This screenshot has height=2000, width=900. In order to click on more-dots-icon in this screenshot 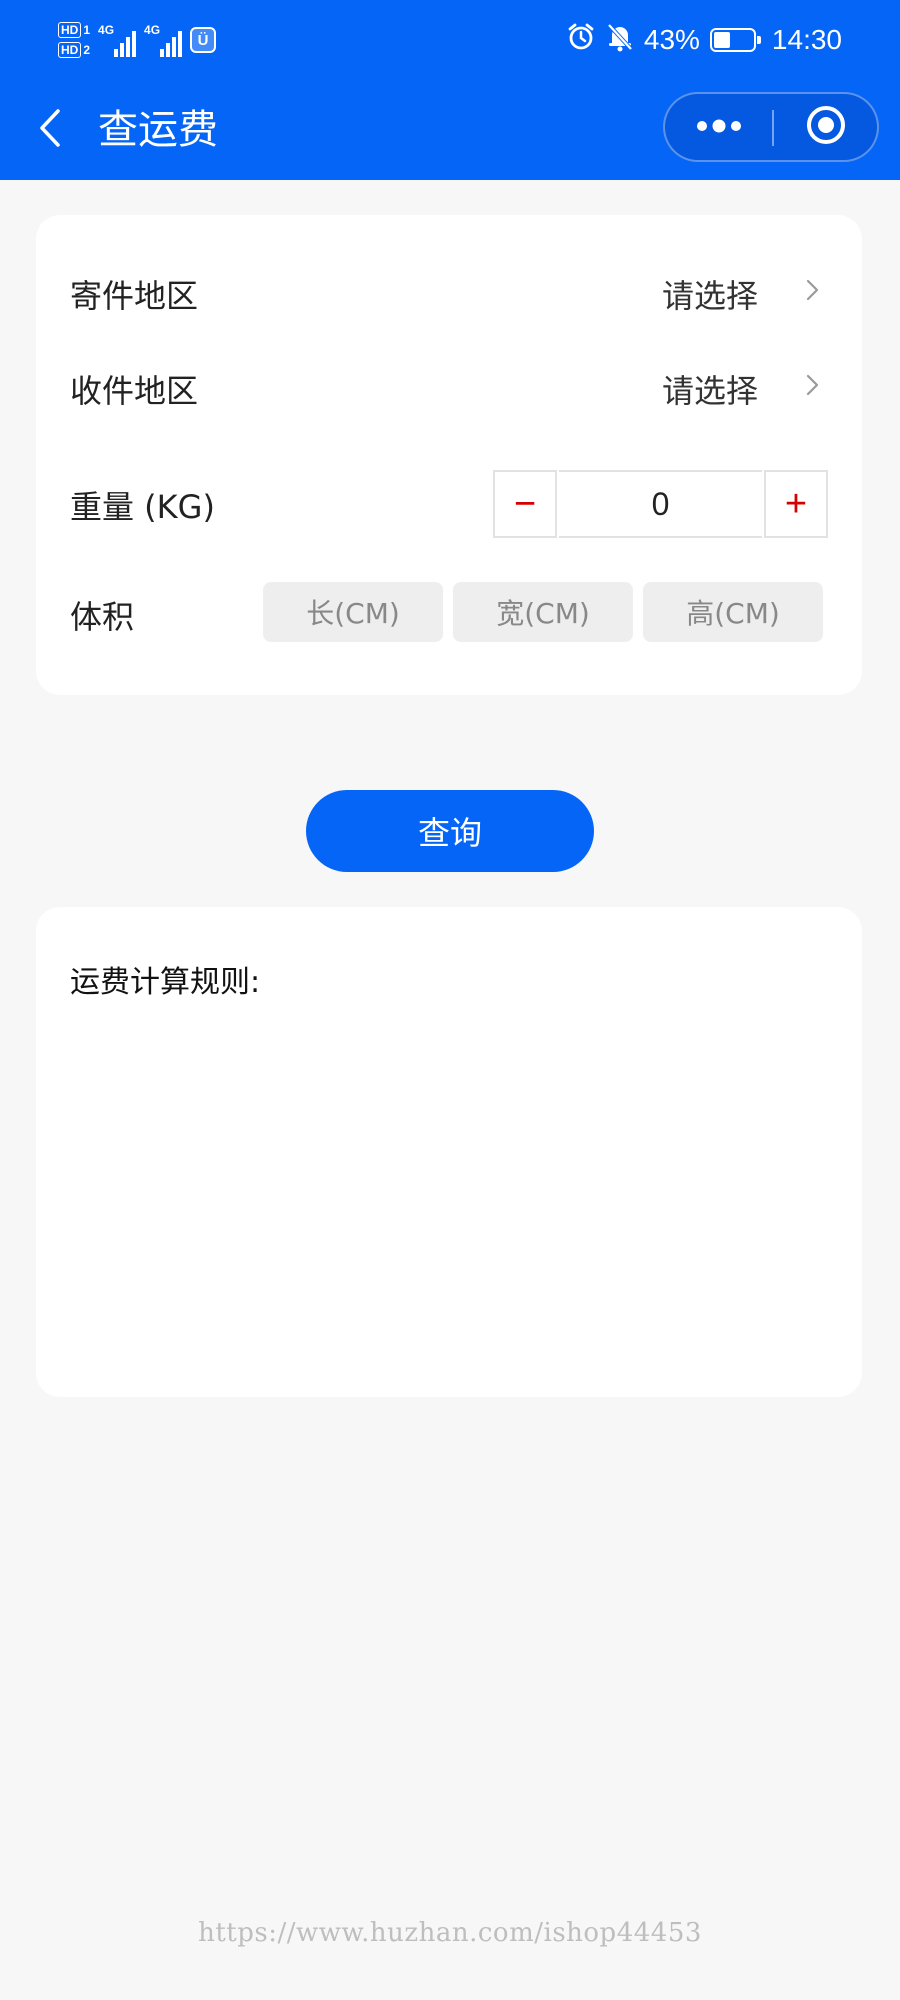, I will do `click(719, 127)`.